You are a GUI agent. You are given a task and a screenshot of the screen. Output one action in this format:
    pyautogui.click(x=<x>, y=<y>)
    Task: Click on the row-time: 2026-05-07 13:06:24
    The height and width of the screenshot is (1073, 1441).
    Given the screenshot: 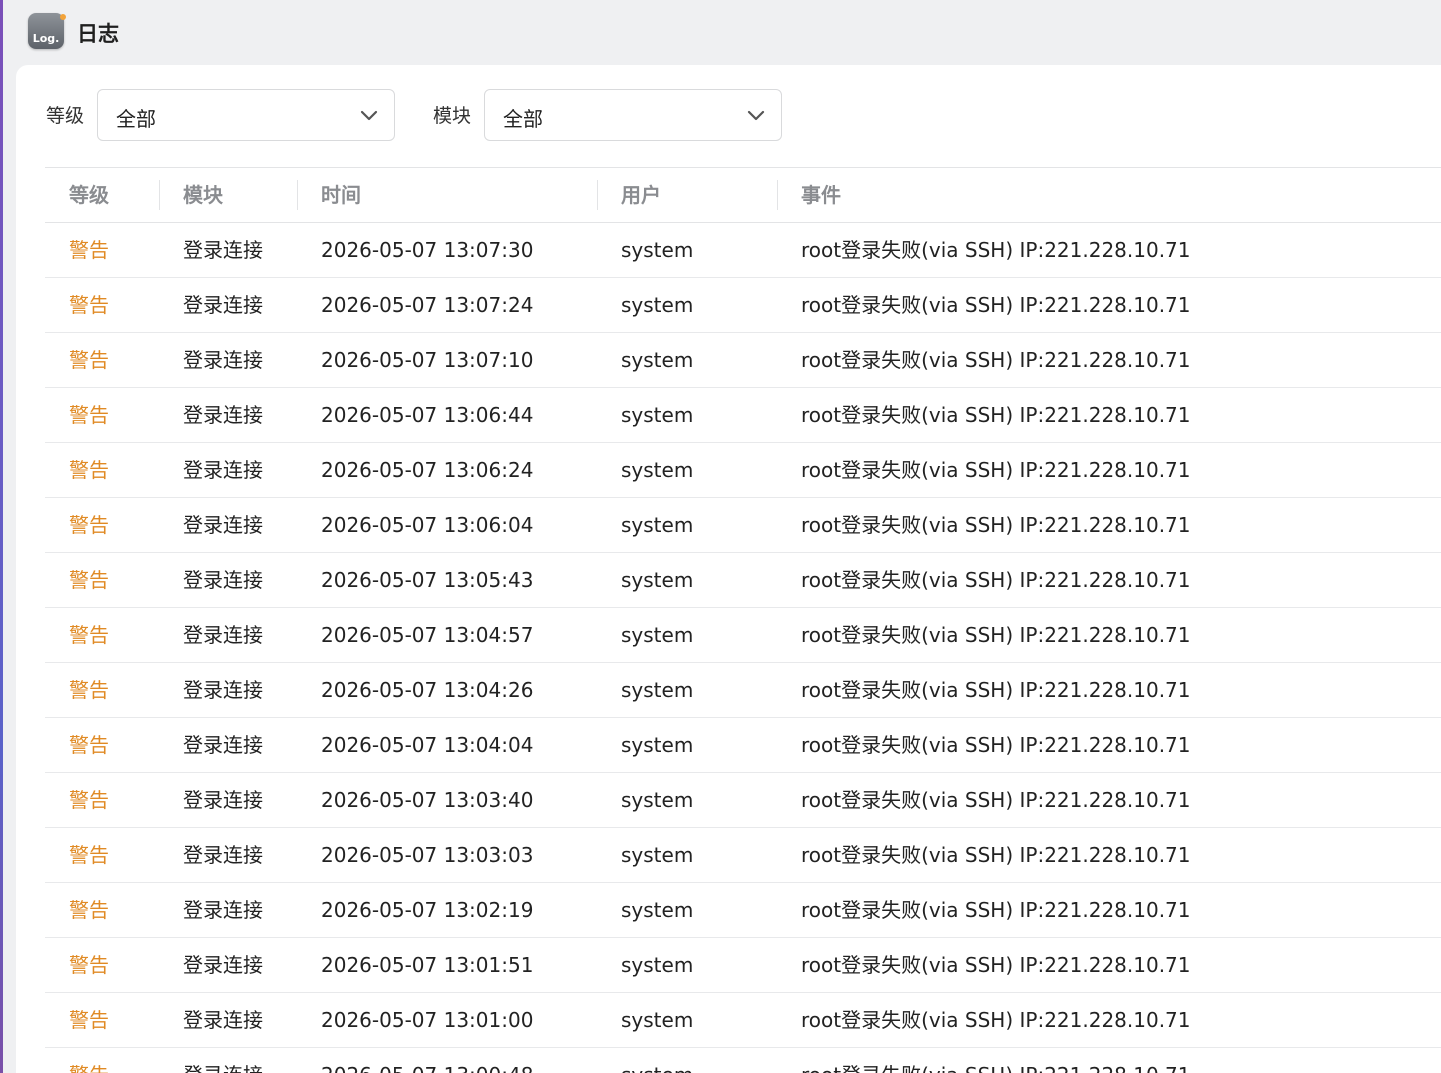 What is the action you would take?
    pyautogui.click(x=427, y=470)
    